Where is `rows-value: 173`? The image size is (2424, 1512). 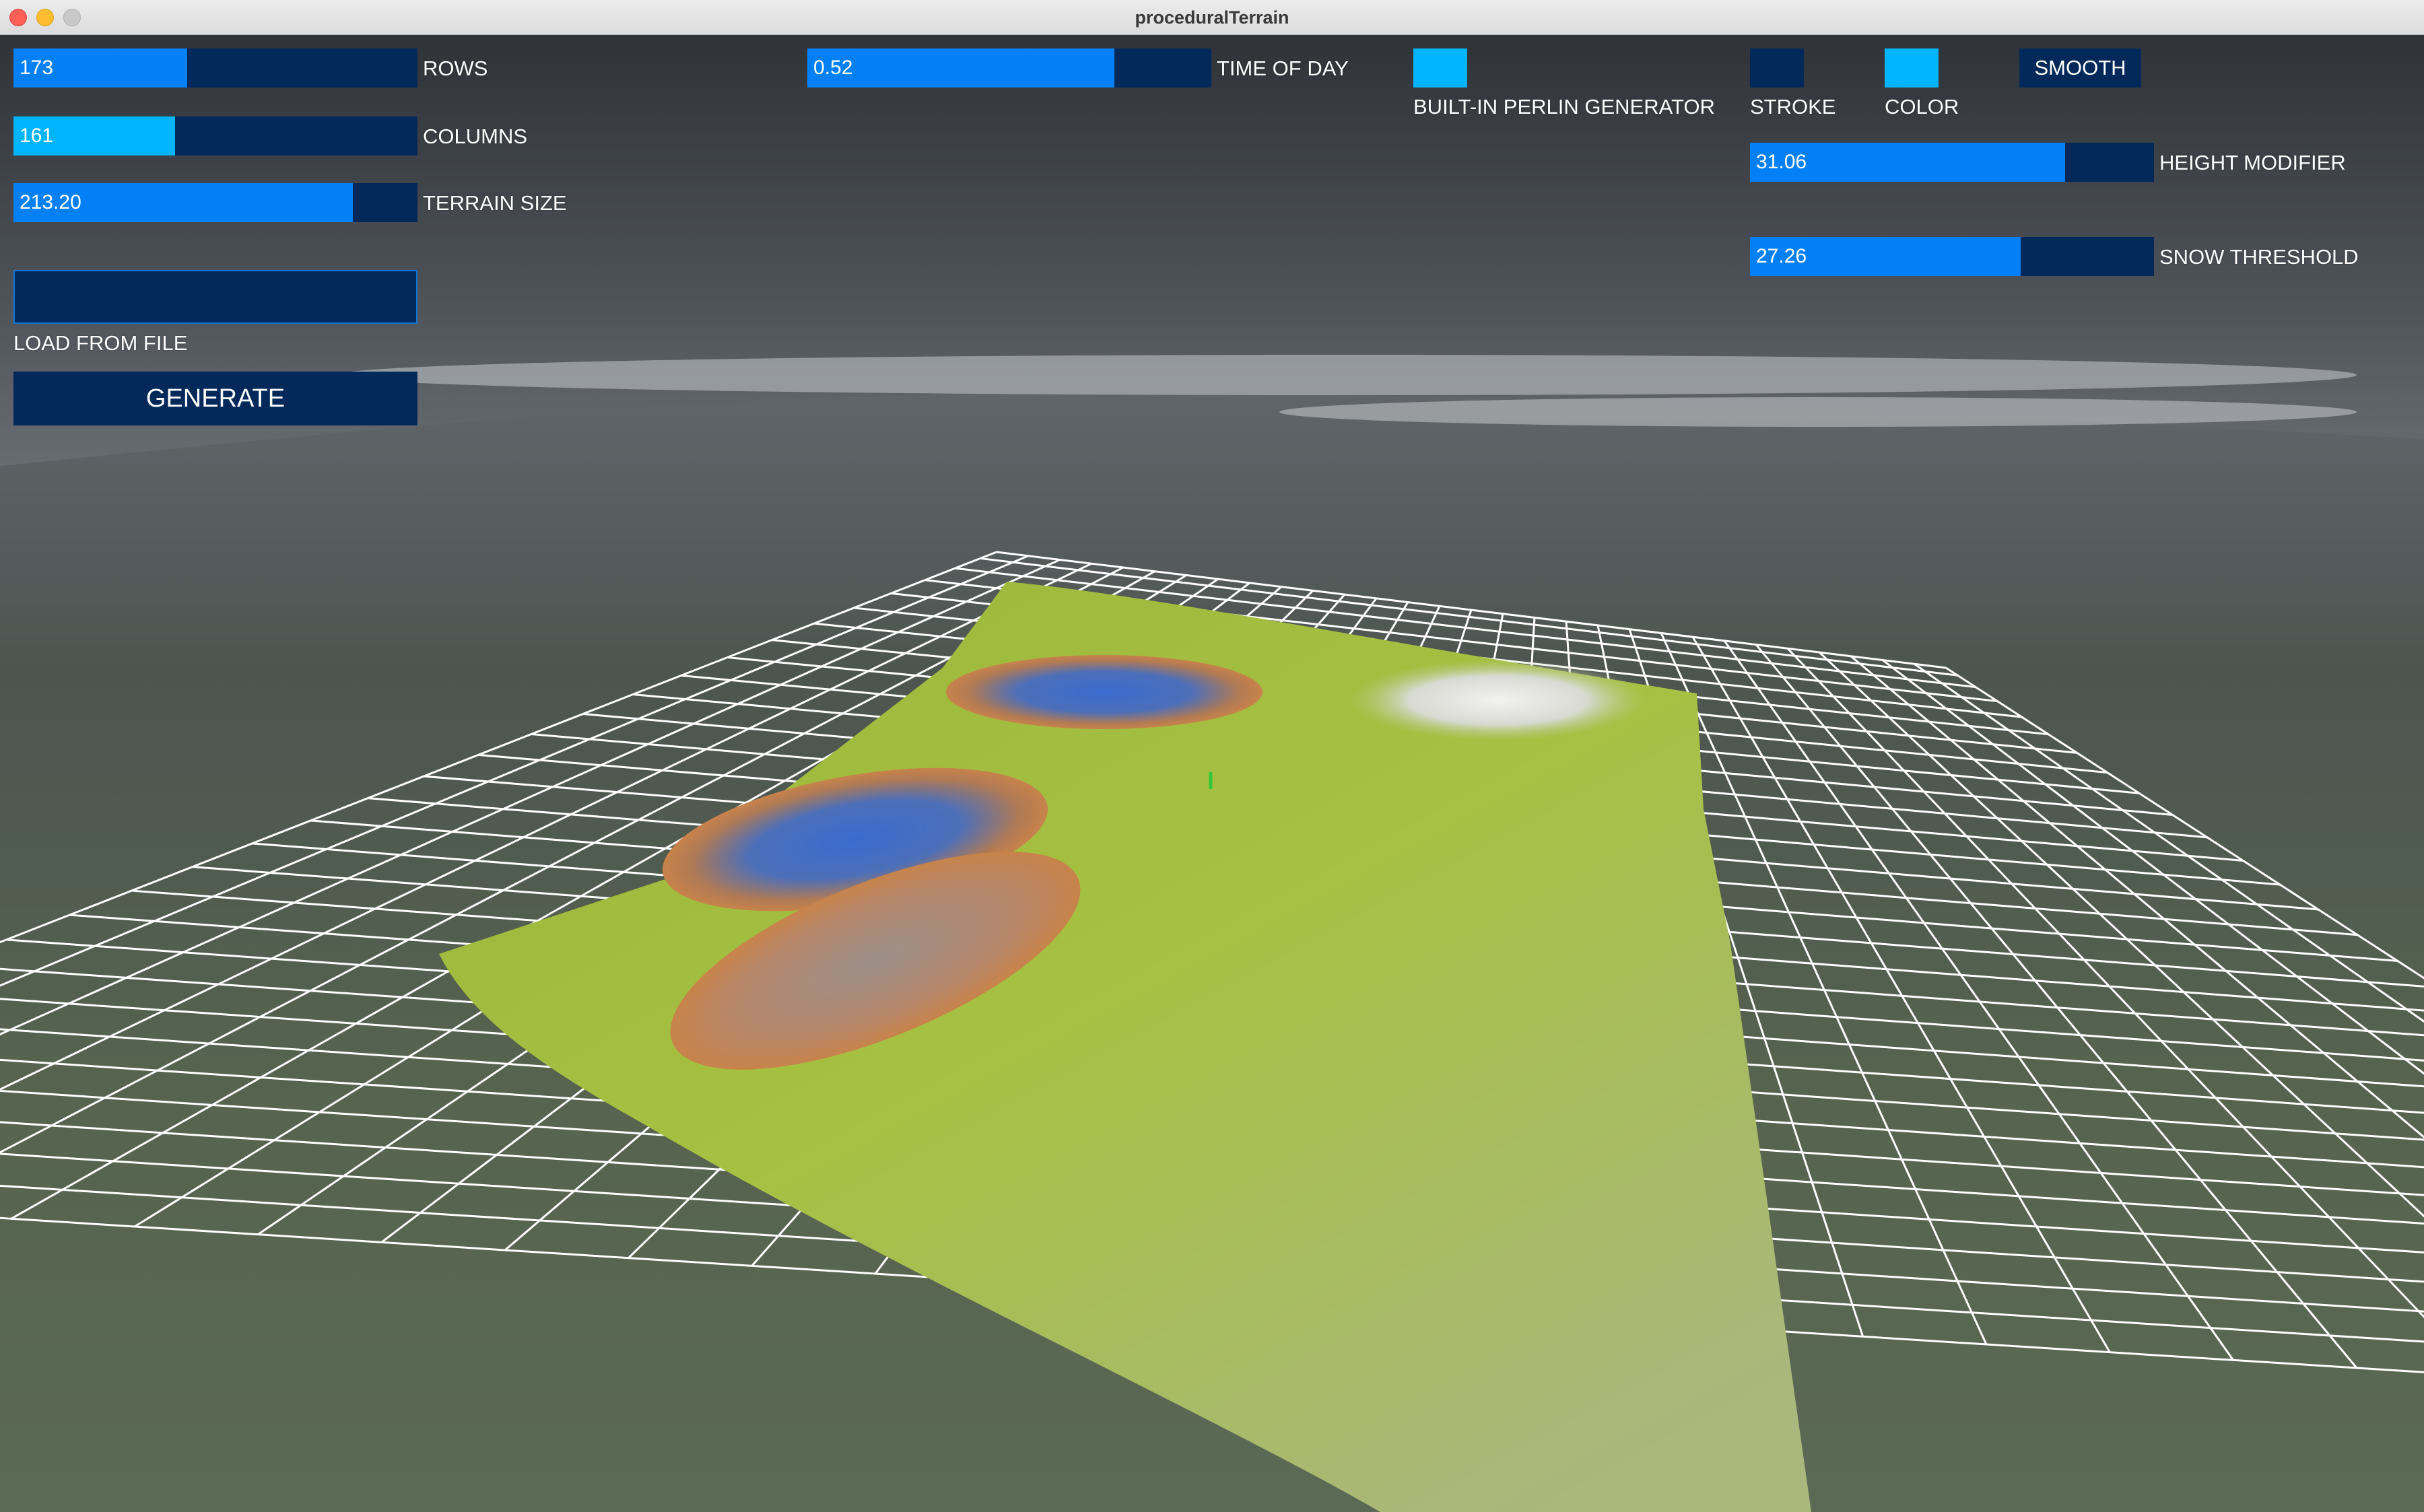
rows-value: 173 is located at coordinates (37, 68).